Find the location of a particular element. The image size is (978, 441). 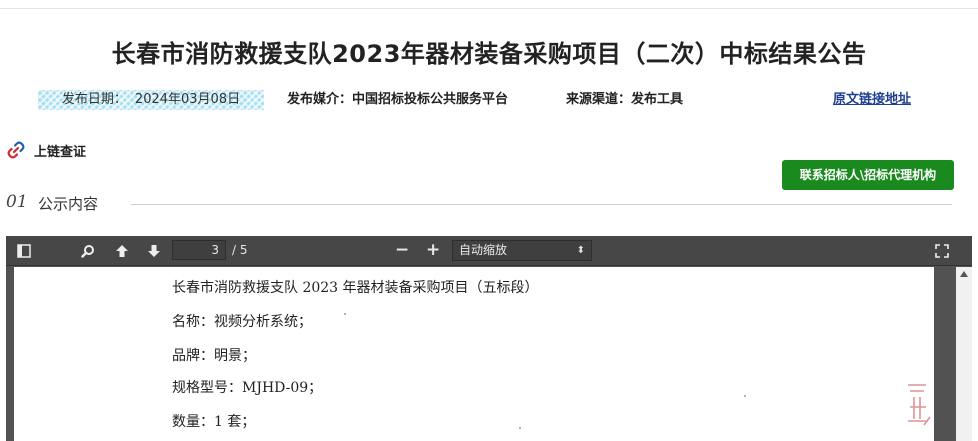

original-link: 原文链接地址 is located at coordinates (872, 100).